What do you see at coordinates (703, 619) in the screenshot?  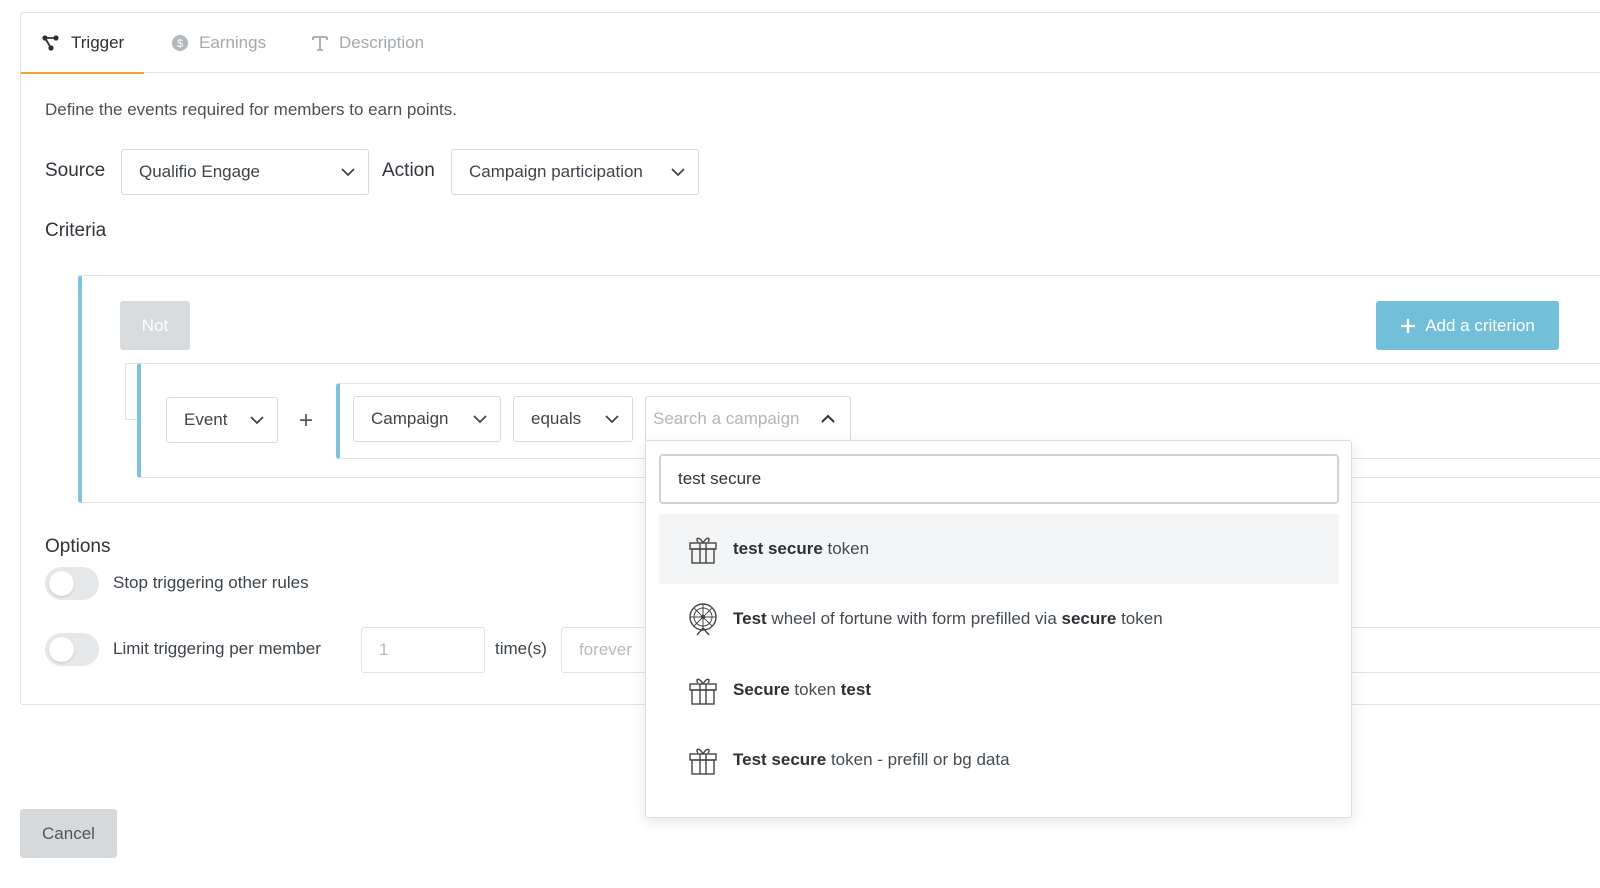 I see `wheel-icon` at bounding box center [703, 619].